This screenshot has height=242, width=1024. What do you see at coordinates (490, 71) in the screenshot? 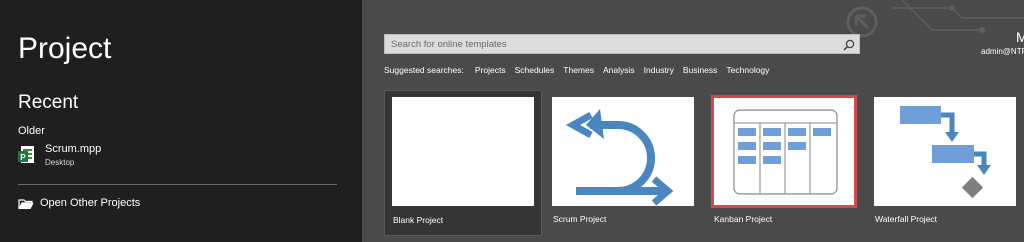
I see `suggested-search-link: Projects` at bounding box center [490, 71].